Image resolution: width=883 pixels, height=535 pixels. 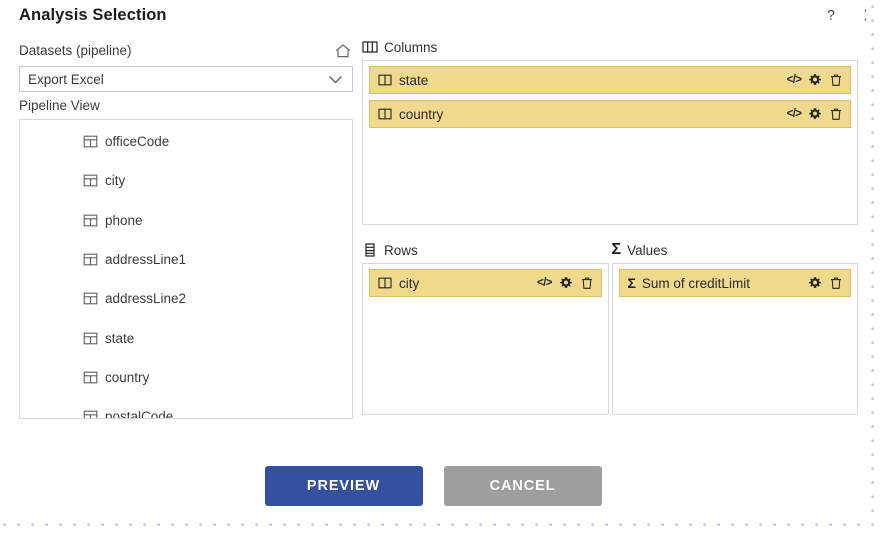 What do you see at coordinates (485, 339) in the screenshot?
I see `rows-dropzone: city </>` at bounding box center [485, 339].